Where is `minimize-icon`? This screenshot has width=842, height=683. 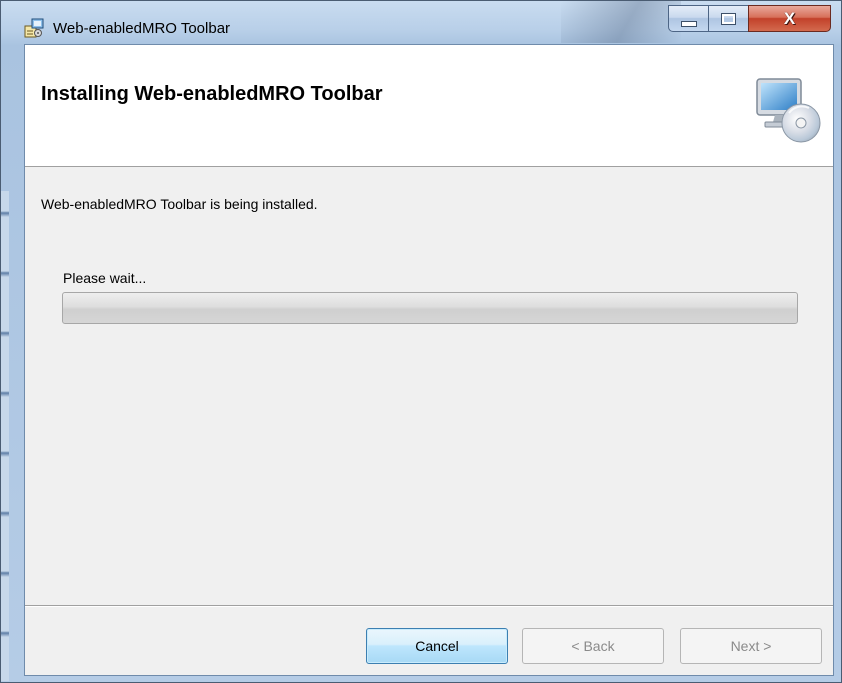 minimize-icon is located at coordinates (688, 23).